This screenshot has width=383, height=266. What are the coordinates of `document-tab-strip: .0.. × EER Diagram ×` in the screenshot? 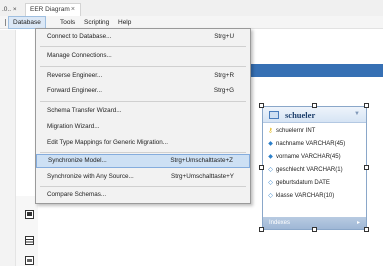 It's located at (191, 8).